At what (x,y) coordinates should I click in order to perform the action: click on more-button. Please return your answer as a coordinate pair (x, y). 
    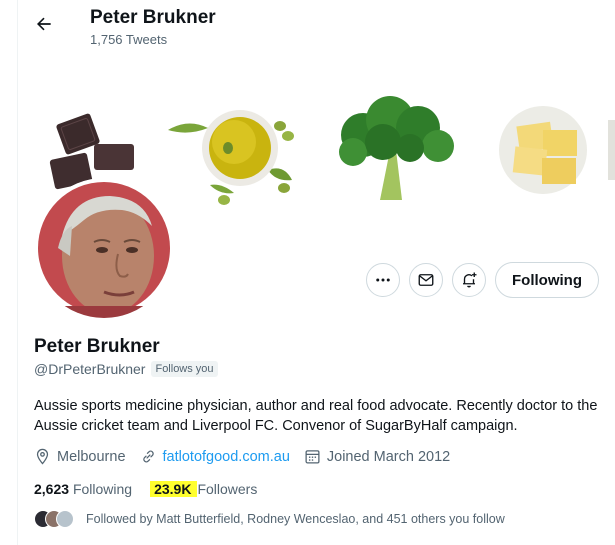
    Looking at the image, I should click on (383, 280).